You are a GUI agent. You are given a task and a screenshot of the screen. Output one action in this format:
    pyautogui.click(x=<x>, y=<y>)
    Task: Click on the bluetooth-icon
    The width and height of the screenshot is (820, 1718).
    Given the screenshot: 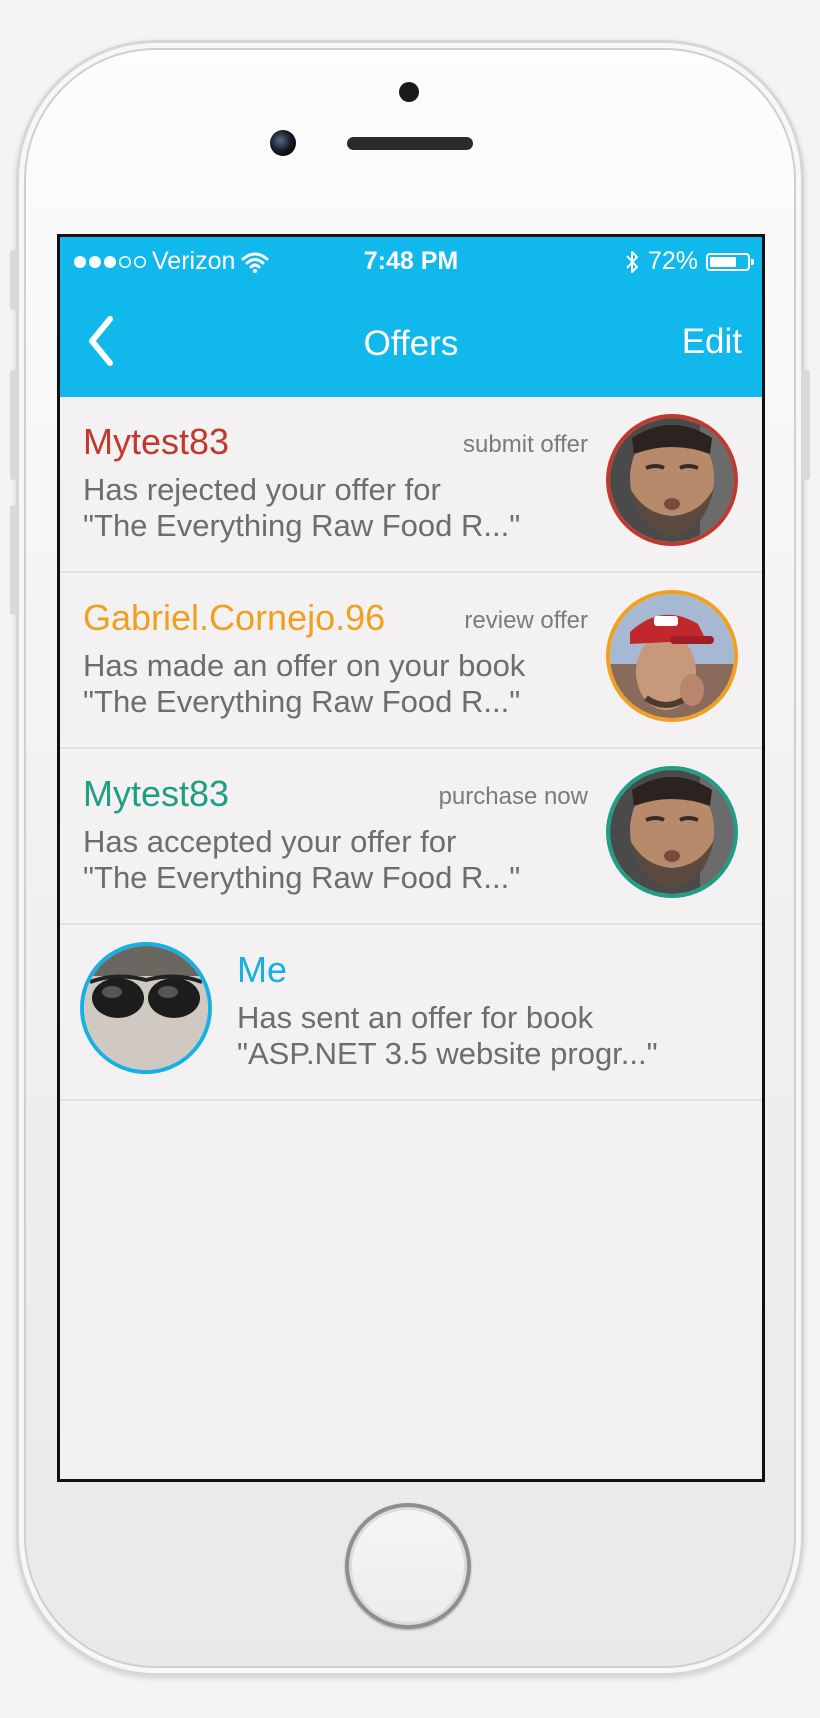 What is the action you would take?
    pyautogui.click(x=632, y=261)
    